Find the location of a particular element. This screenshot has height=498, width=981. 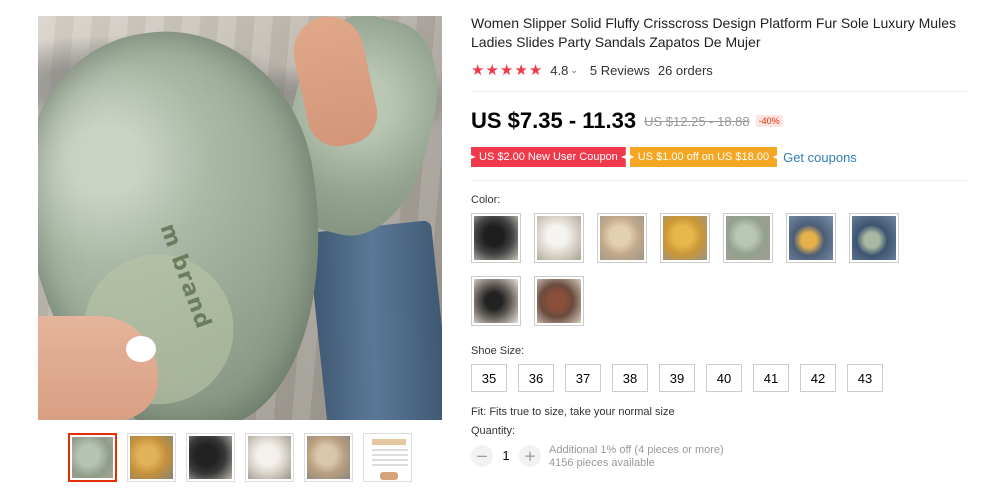

new-user-coupon: US $2.00 New User Coupon is located at coordinates (548, 157).